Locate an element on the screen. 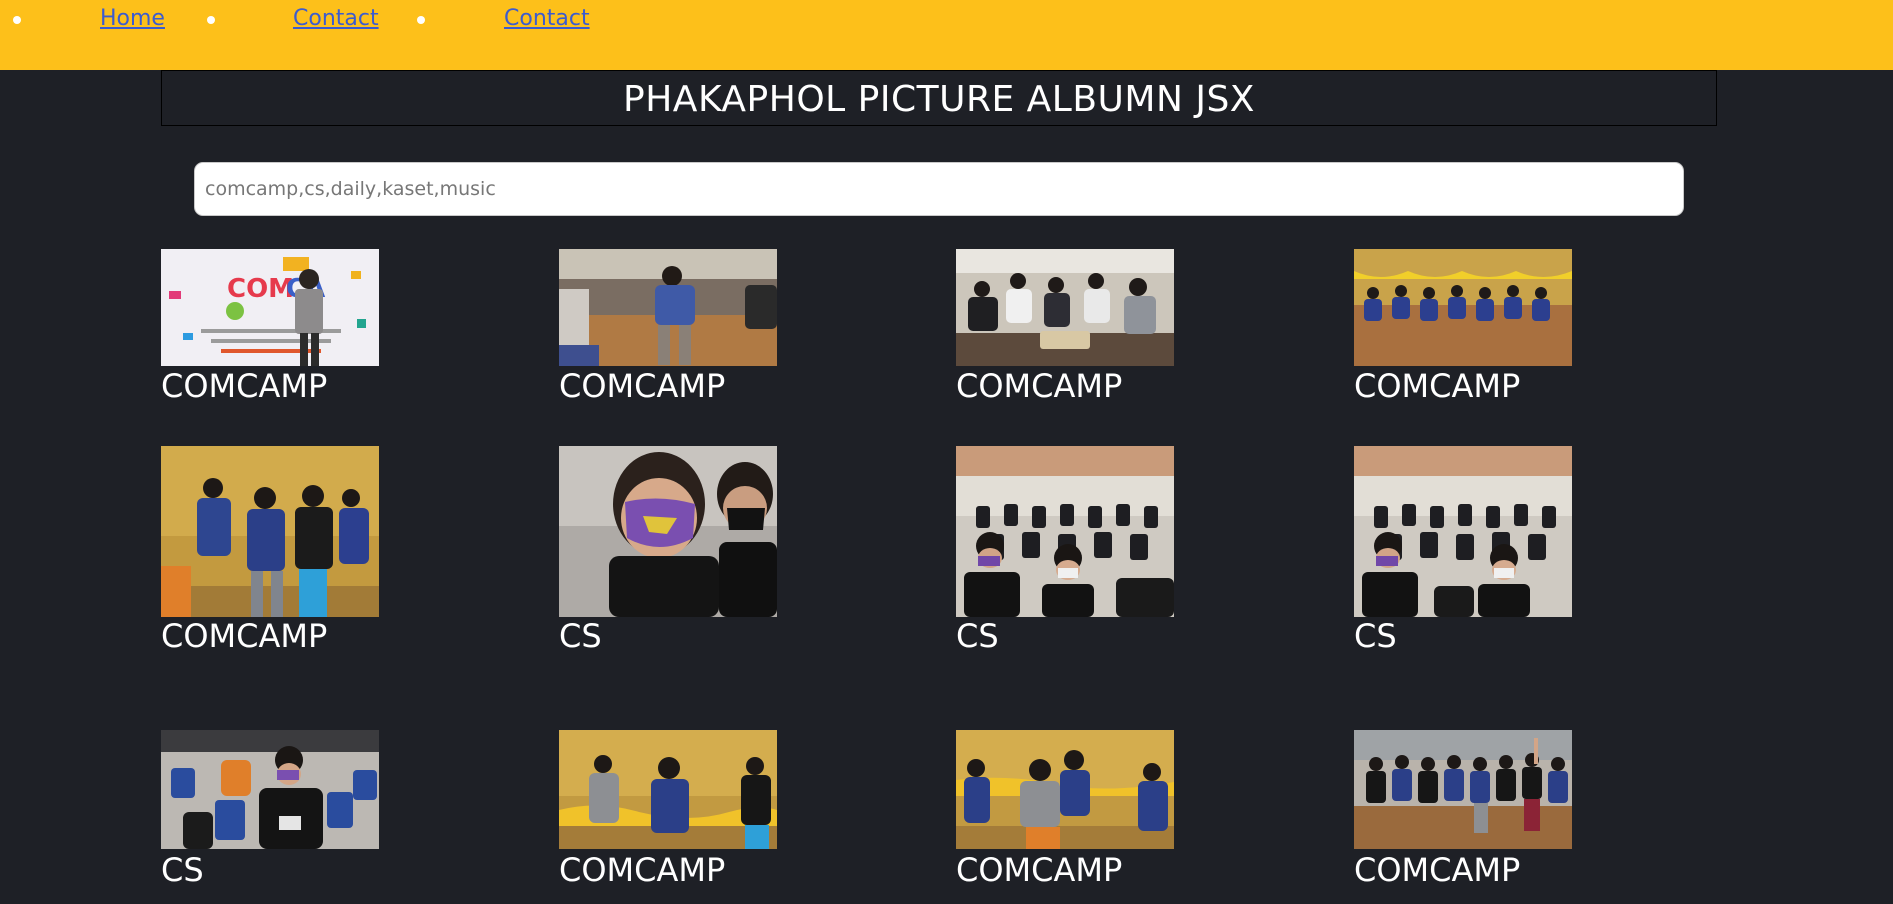  top-navbar: Home Contact Contact is located at coordinates (946, 35).